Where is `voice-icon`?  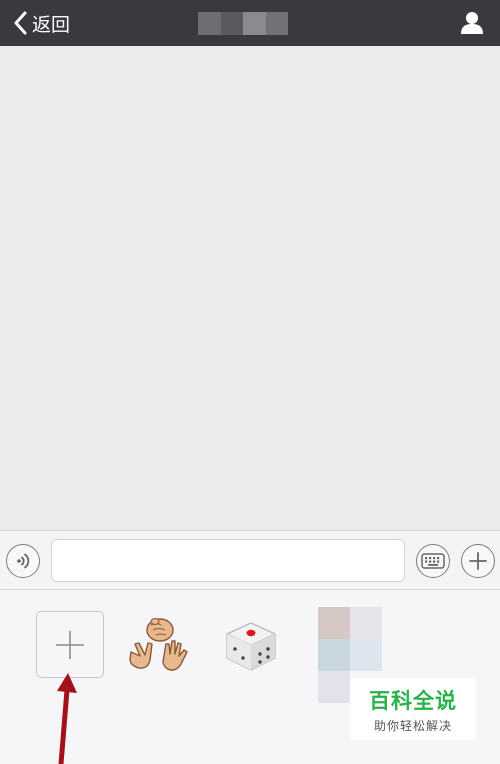 voice-icon is located at coordinates (23, 561).